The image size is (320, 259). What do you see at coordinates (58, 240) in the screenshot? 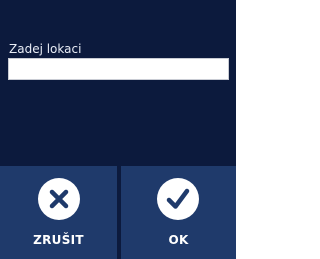
I see `cancel-button-label: ZRUŠIT` at bounding box center [58, 240].